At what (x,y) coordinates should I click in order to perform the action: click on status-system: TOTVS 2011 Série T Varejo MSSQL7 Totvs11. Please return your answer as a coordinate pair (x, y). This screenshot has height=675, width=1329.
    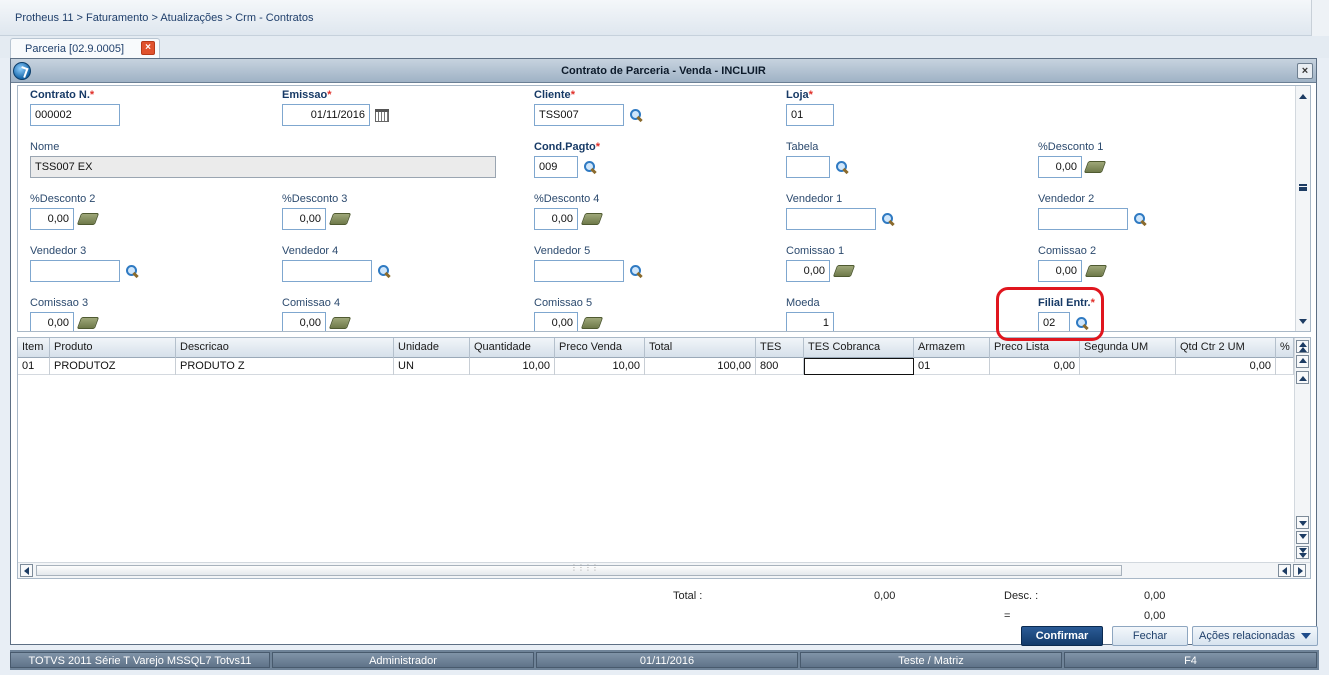
    Looking at the image, I should click on (140, 660).